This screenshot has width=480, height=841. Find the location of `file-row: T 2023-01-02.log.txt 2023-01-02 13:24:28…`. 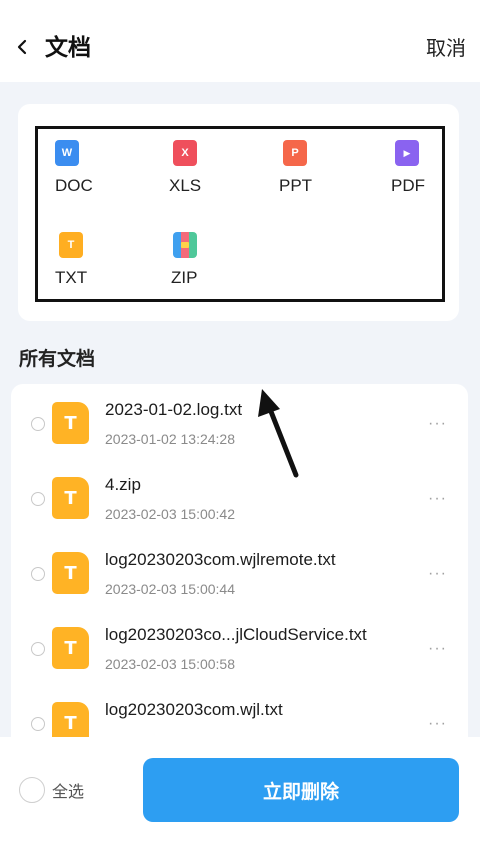

file-row: T 2023-01-02.log.txt 2023-01-02 13:24:28… is located at coordinates (239, 421).